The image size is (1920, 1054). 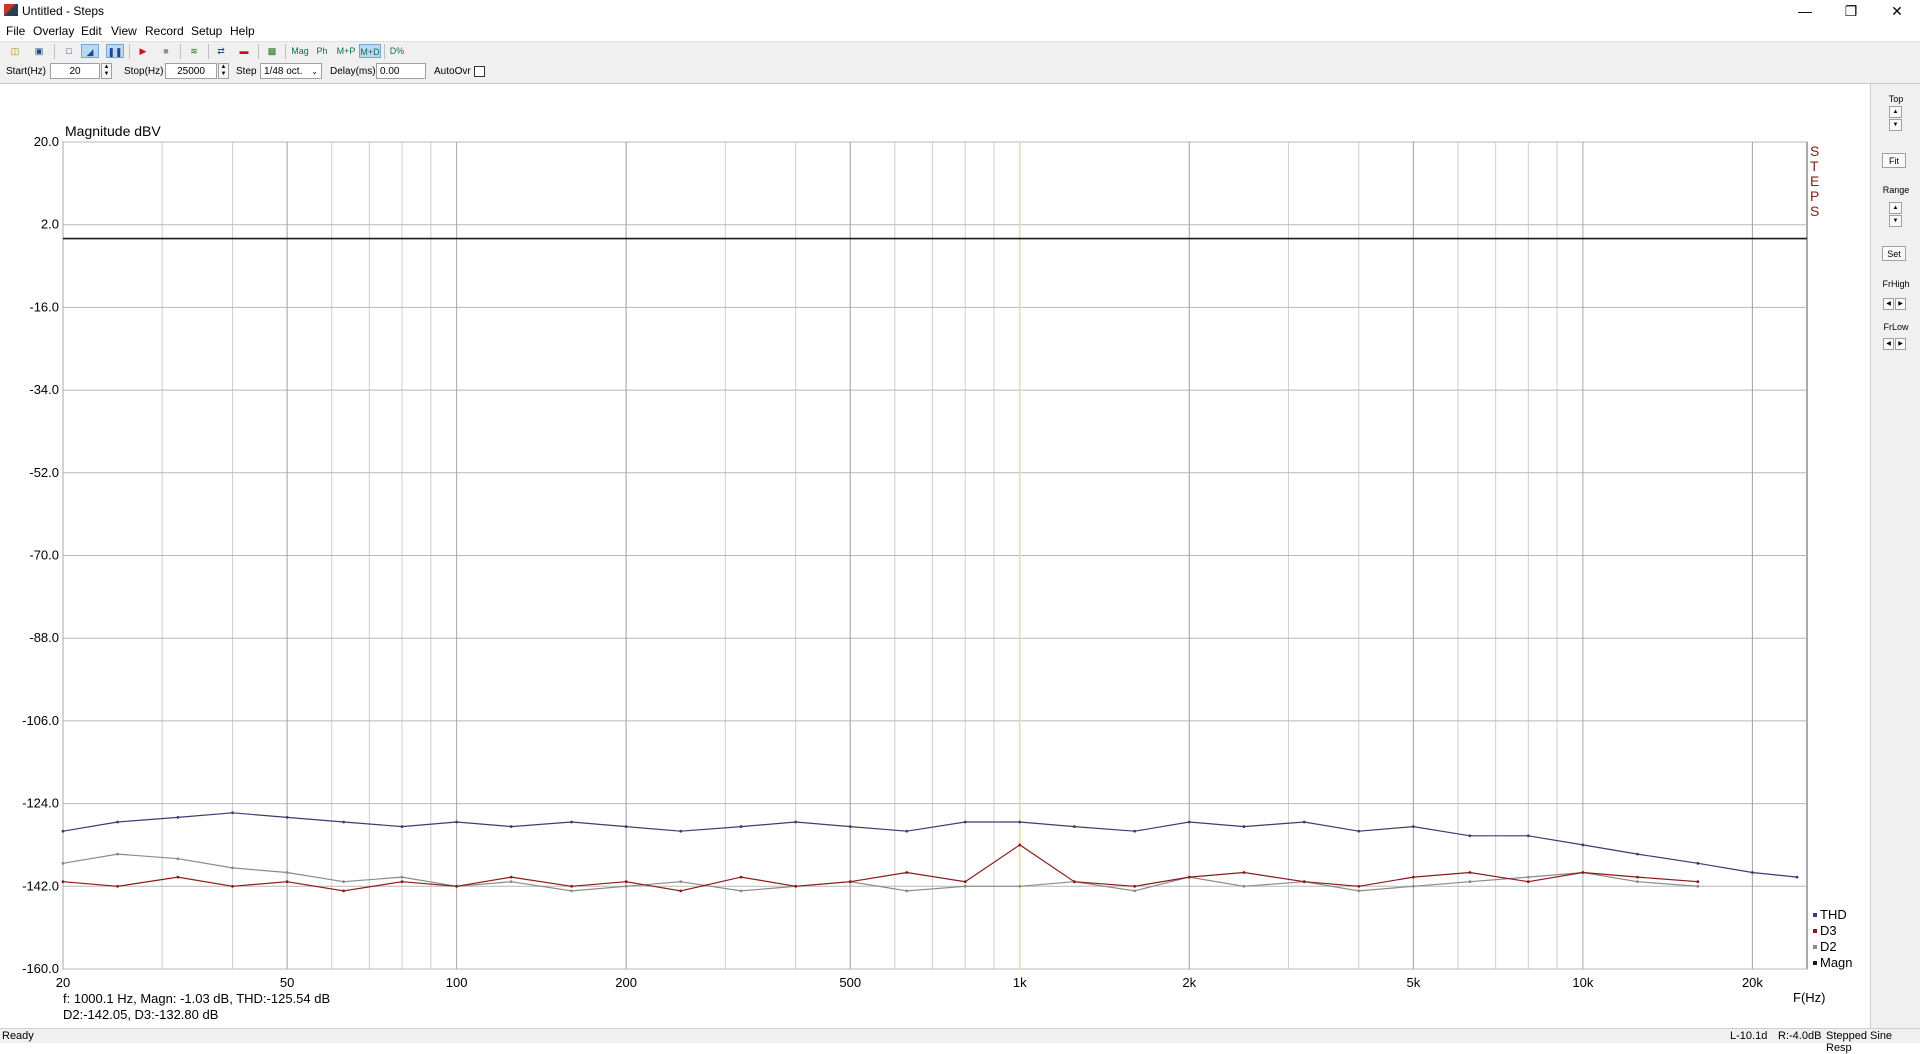 What do you see at coordinates (1749, 1036) in the screenshot?
I see `left-level: L-10.1d` at bounding box center [1749, 1036].